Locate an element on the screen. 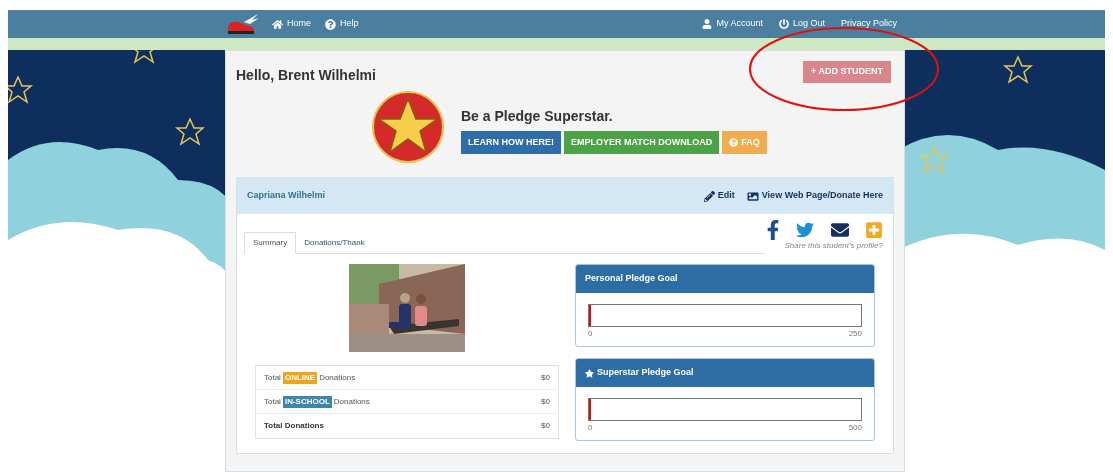 This screenshot has width=1113, height=472. goal-max: 250 is located at coordinates (855, 334).